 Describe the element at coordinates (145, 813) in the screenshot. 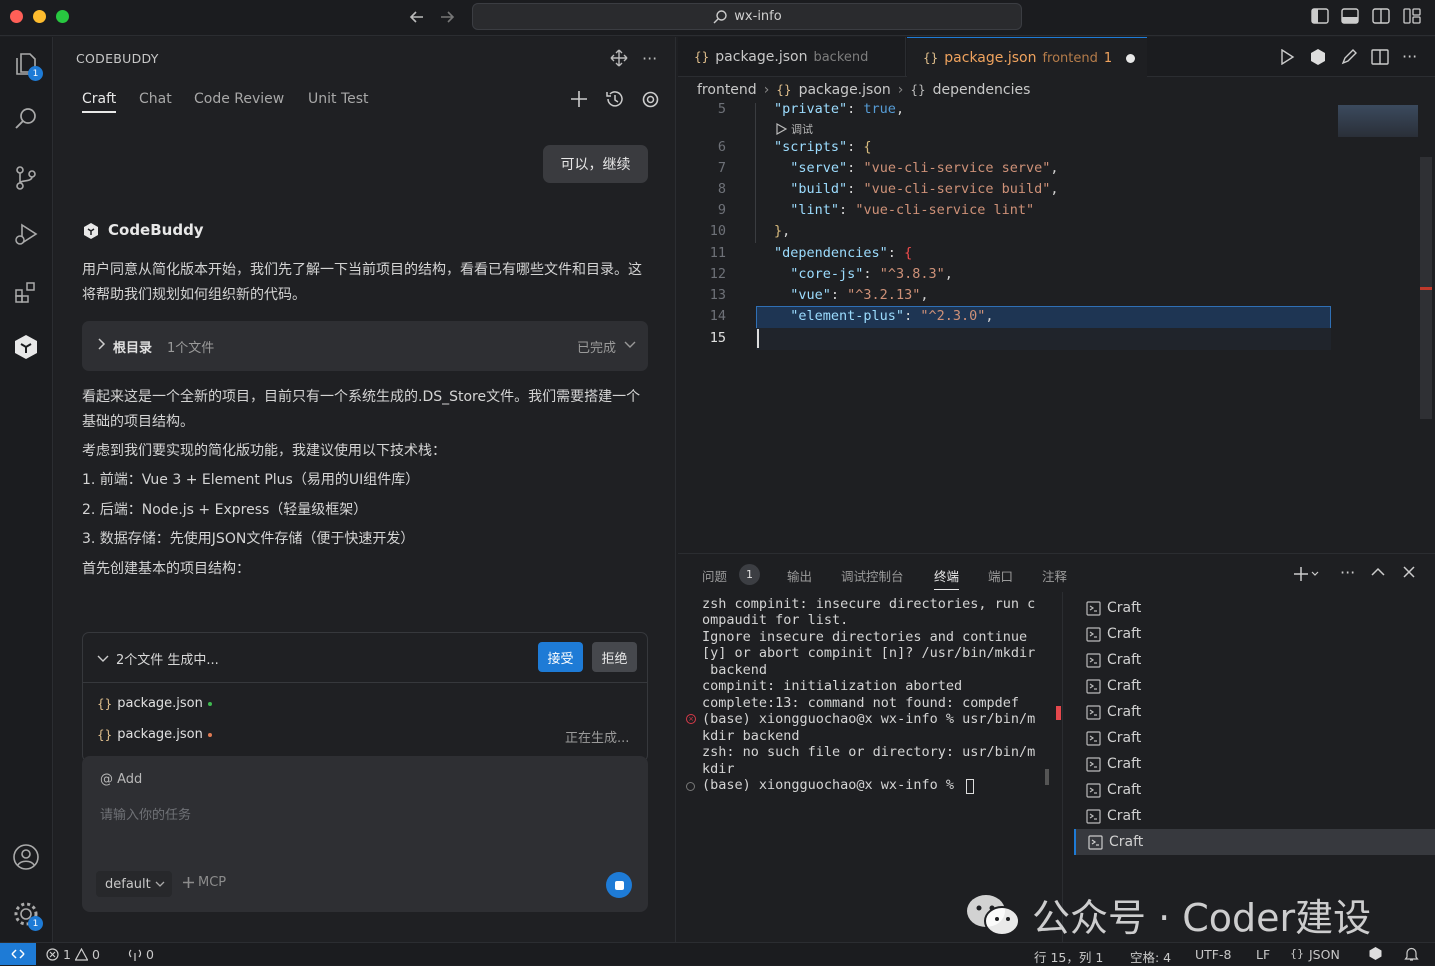

I see `task-input: 请输入你的任务` at that location.